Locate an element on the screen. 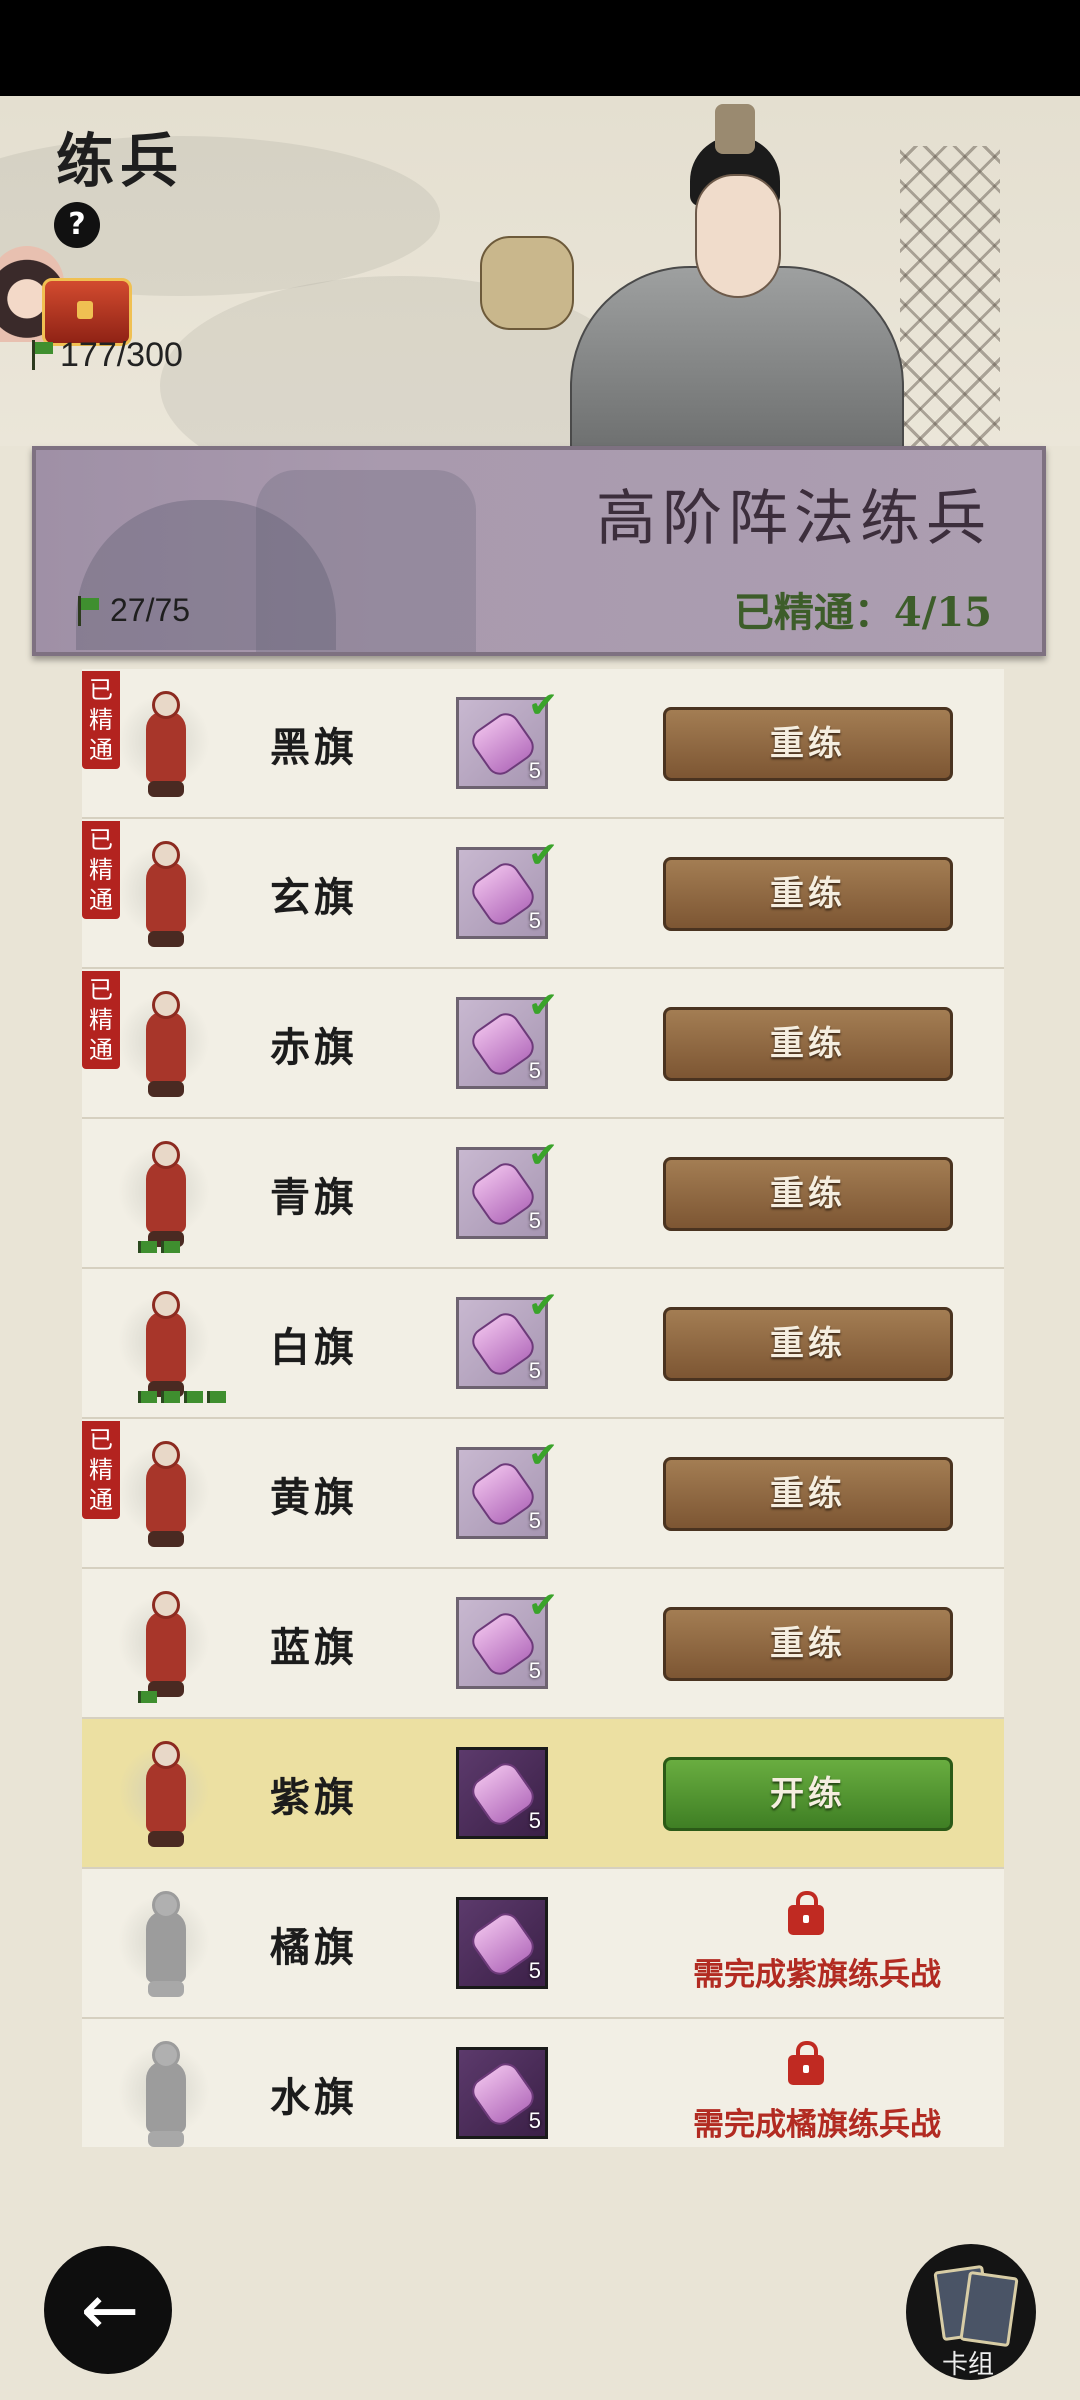 This screenshot has width=1080, height=2400. header: 练兵 ? 177/300 is located at coordinates (540, 271).